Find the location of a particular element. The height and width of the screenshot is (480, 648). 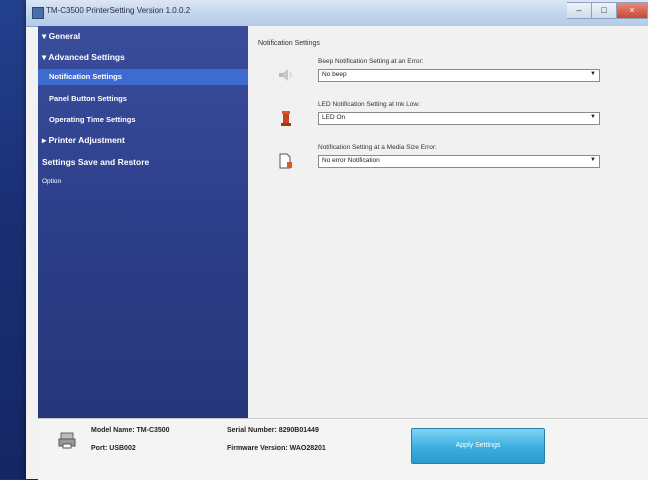

apply-settings-button: Apply Settings is located at coordinates (478, 446).